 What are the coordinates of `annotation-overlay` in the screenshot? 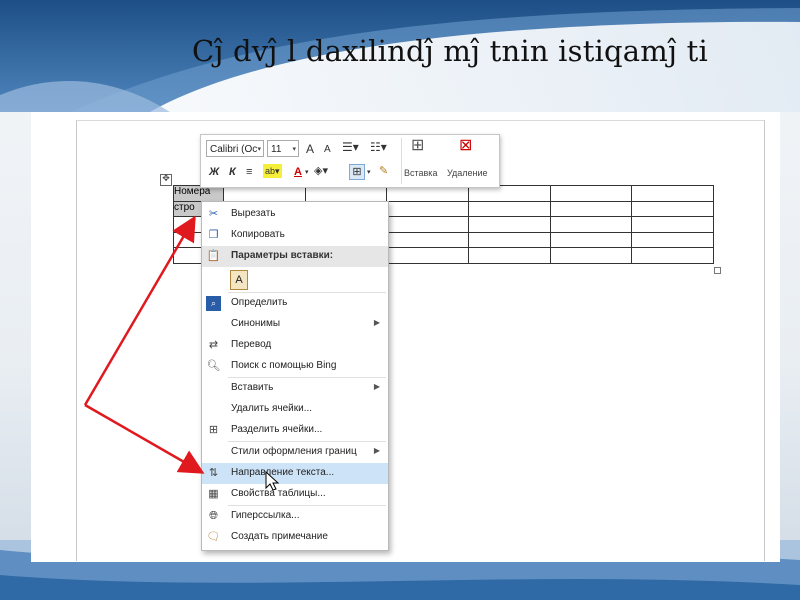 It's located at (181, 353).